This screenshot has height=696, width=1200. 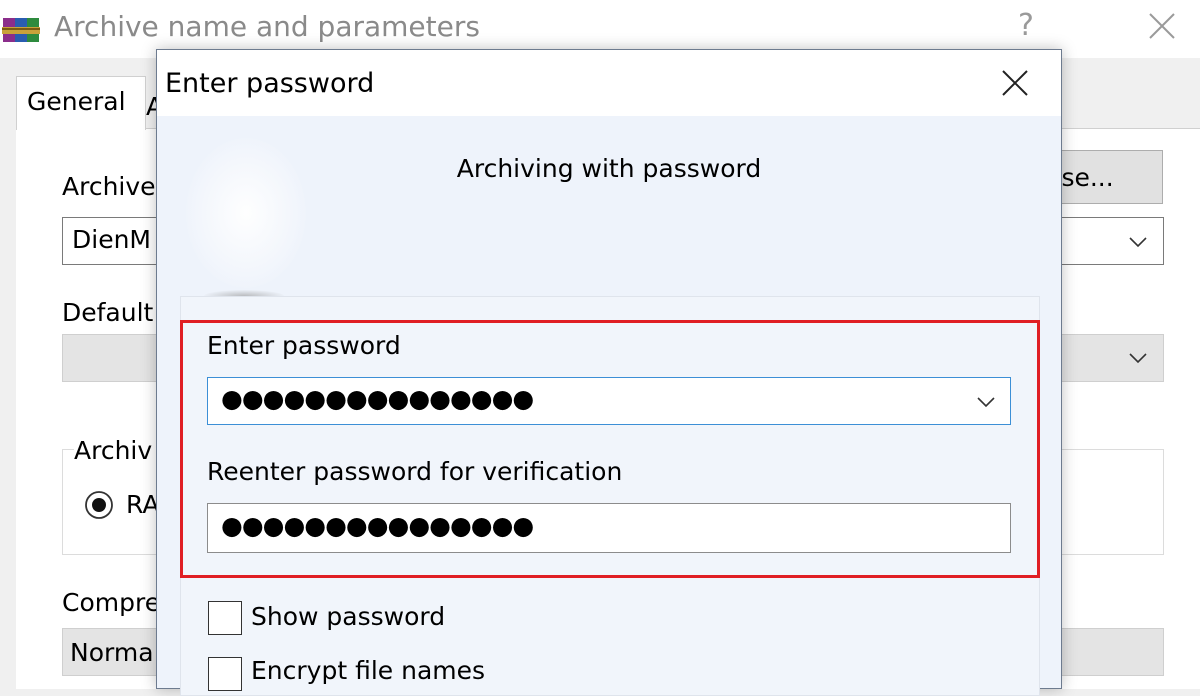 I want to click on tab-general: General, so click(x=81, y=103).